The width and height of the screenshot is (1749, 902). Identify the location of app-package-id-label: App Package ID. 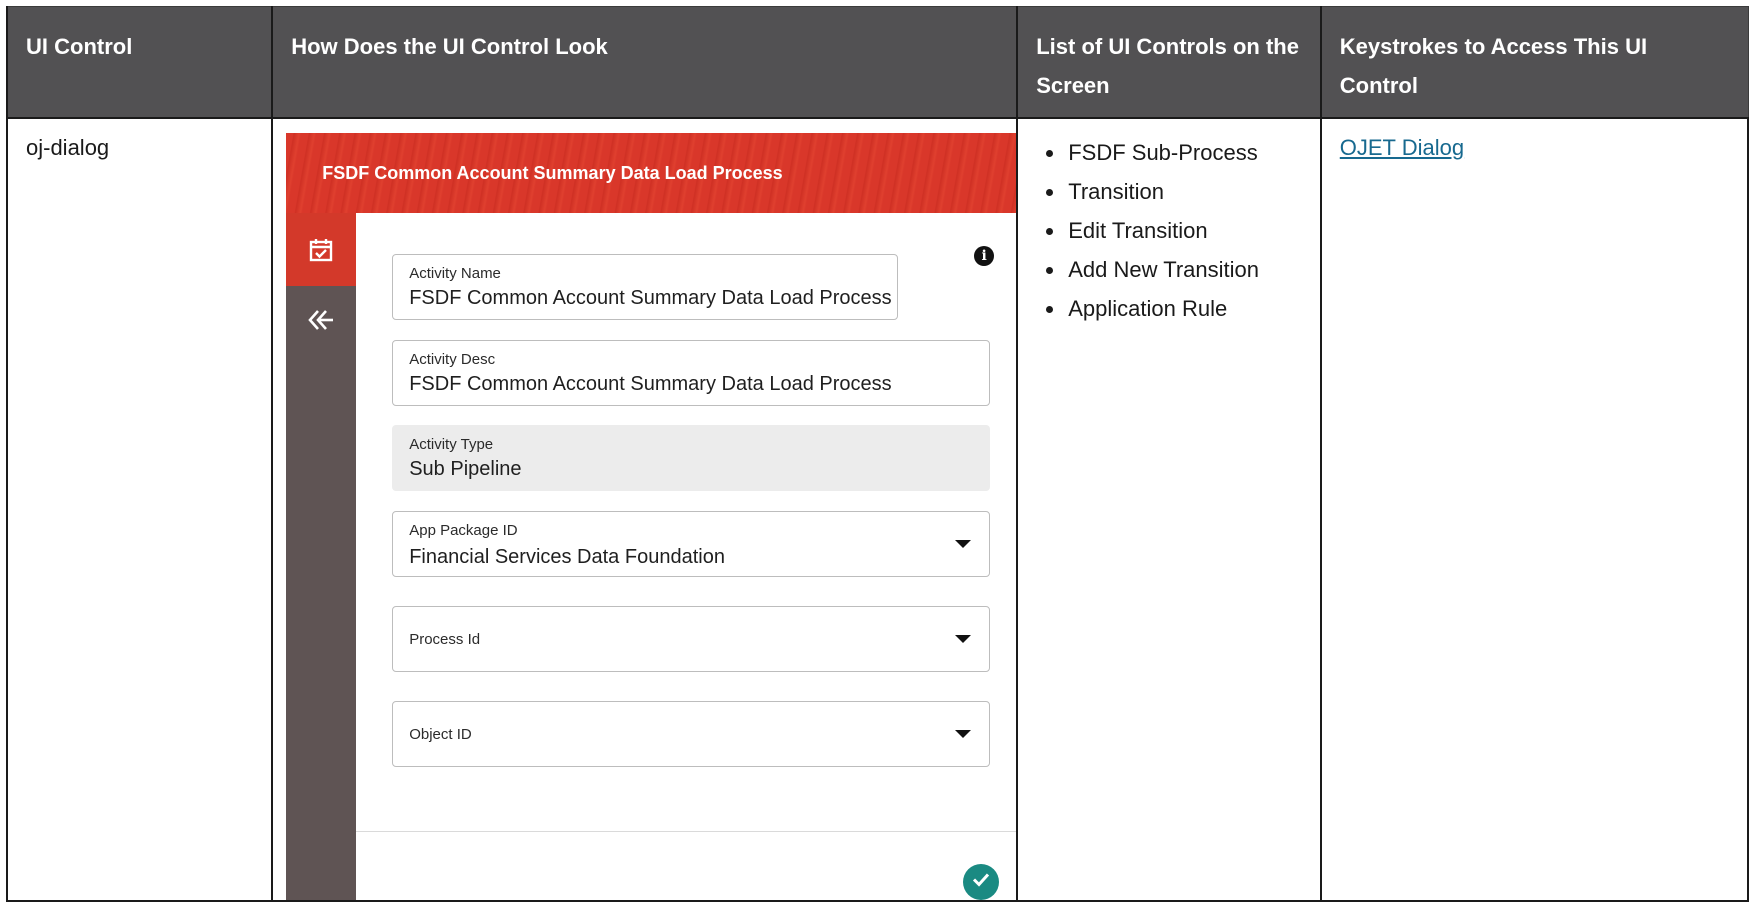
(463, 530).